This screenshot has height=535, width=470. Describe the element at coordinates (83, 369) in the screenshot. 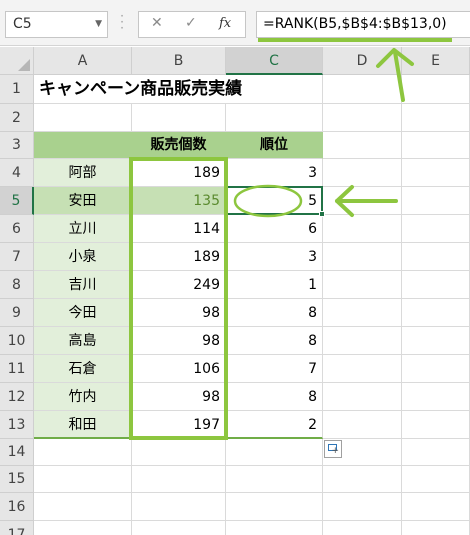

I see `name-cell: 石倉` at that location.